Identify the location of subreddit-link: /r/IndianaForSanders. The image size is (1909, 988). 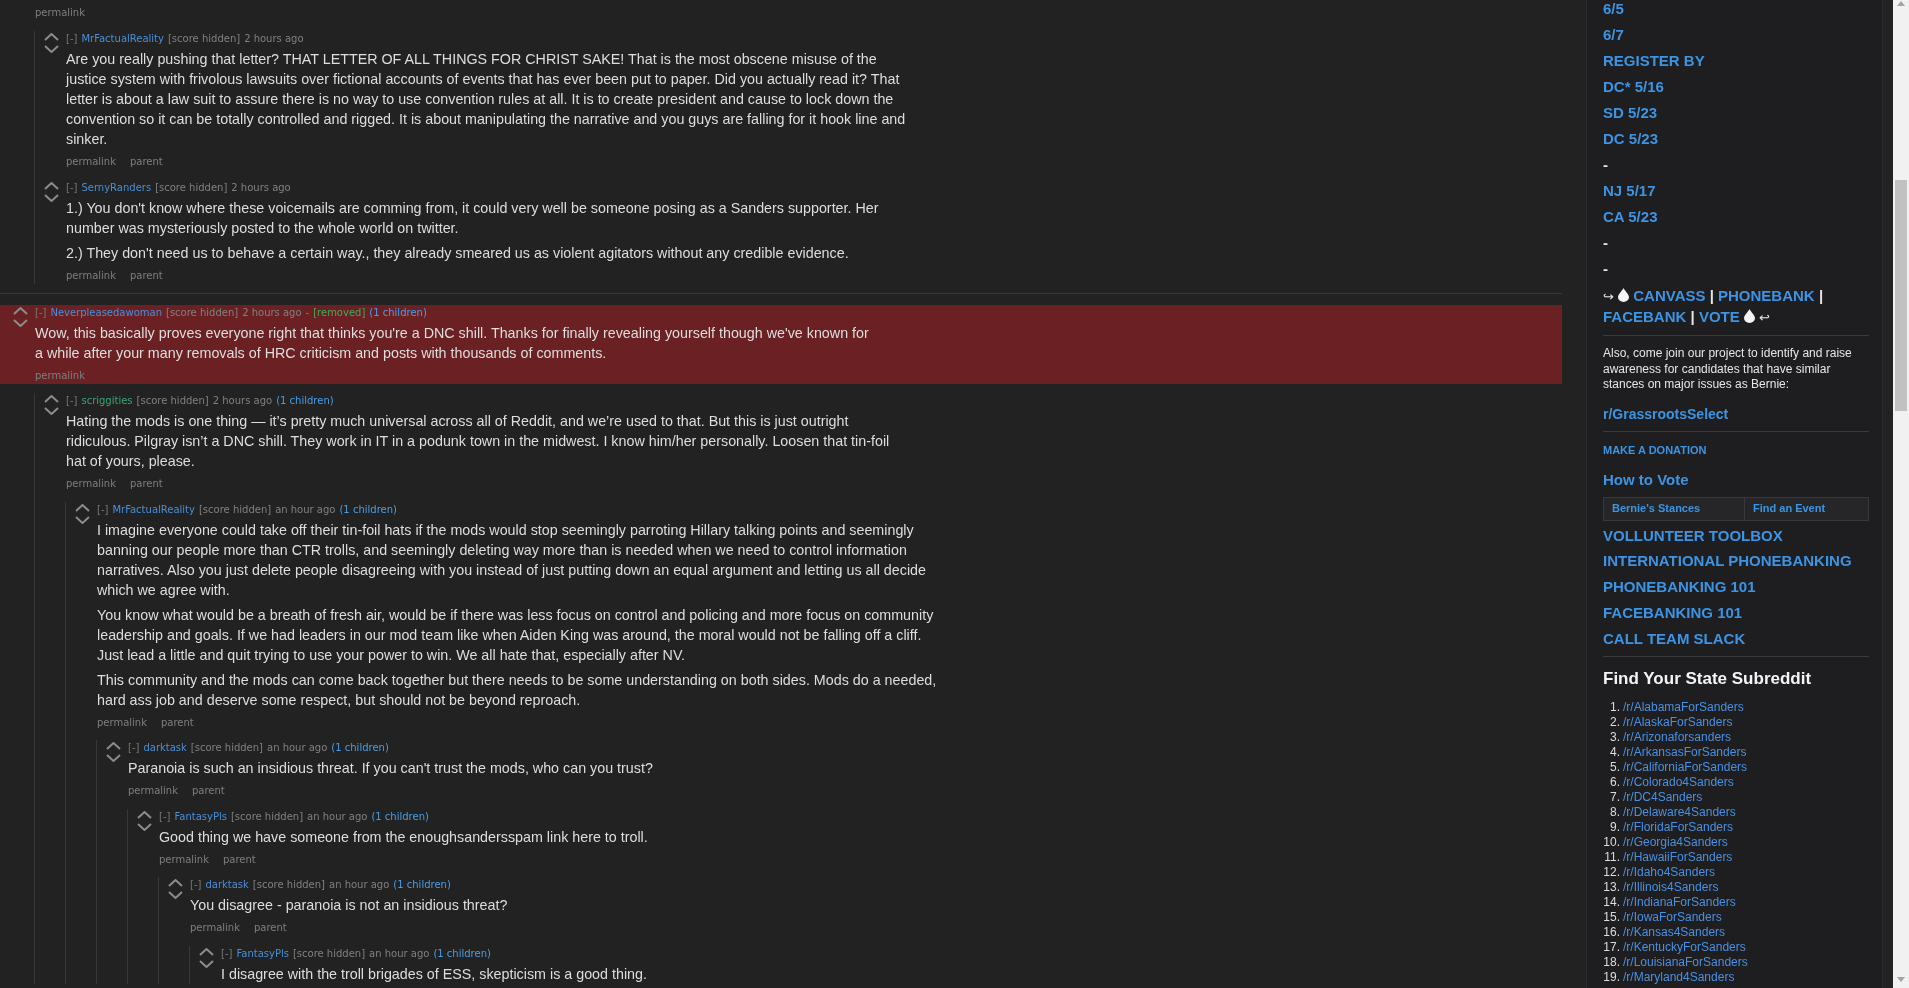
(1679, 902).